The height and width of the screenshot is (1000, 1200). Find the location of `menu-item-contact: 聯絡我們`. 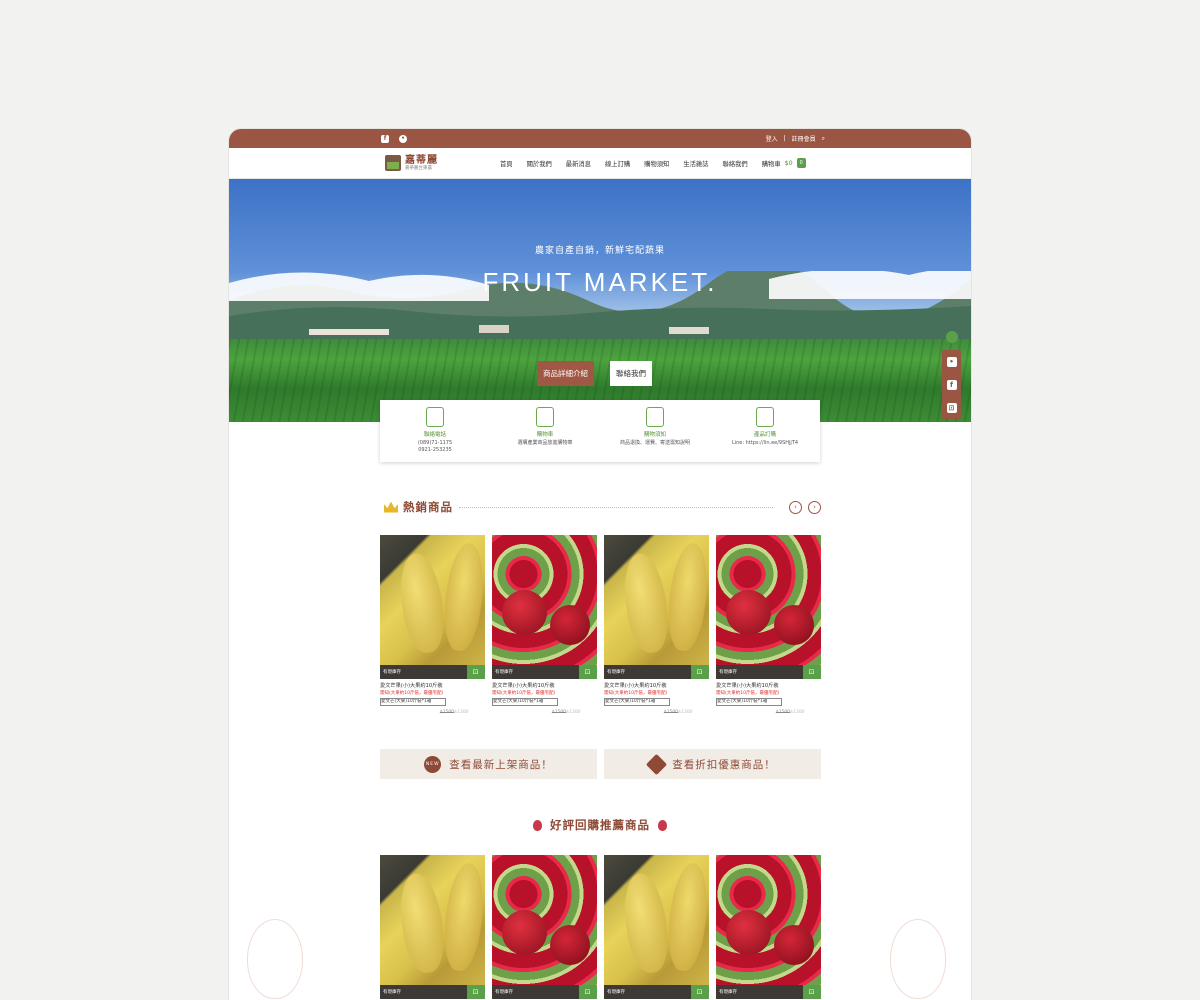

menu-item-contact: 聯絡我們 is located at coordinates (735, 163).